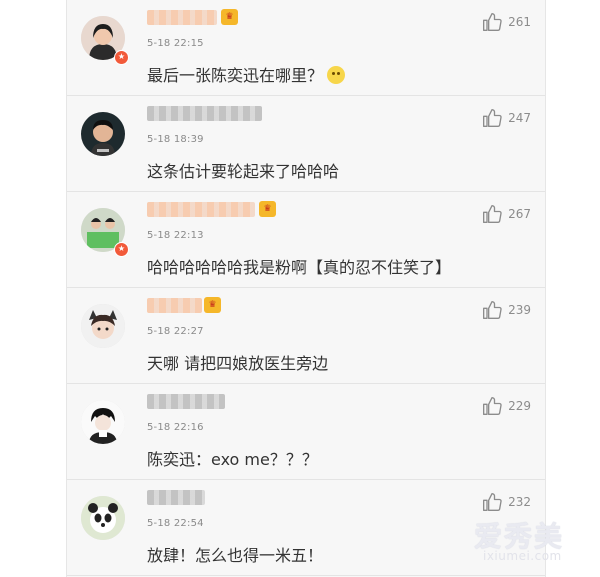  What do you see at coordinates (519, 502) in the screenshot?
I see `like-count: 232` at bounding box center [519, 502].